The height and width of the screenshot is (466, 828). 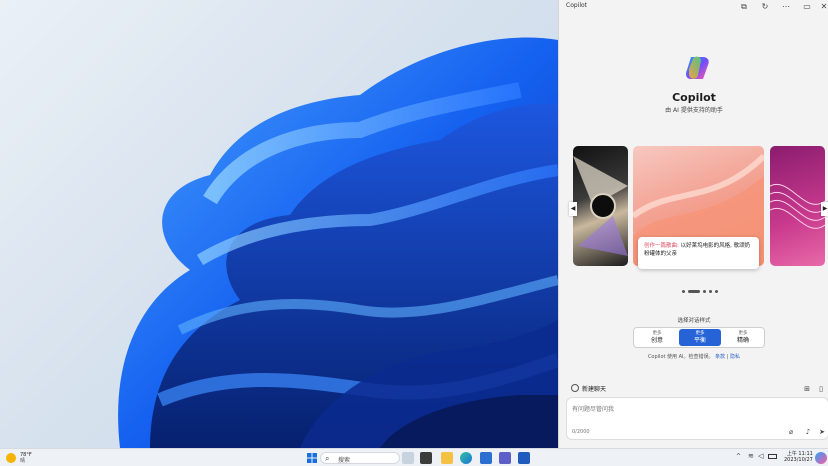 What do you see at coordinates (822, 432) in the screenshot?
I see `send-icon: ➤` at bounding box center [822, 432].